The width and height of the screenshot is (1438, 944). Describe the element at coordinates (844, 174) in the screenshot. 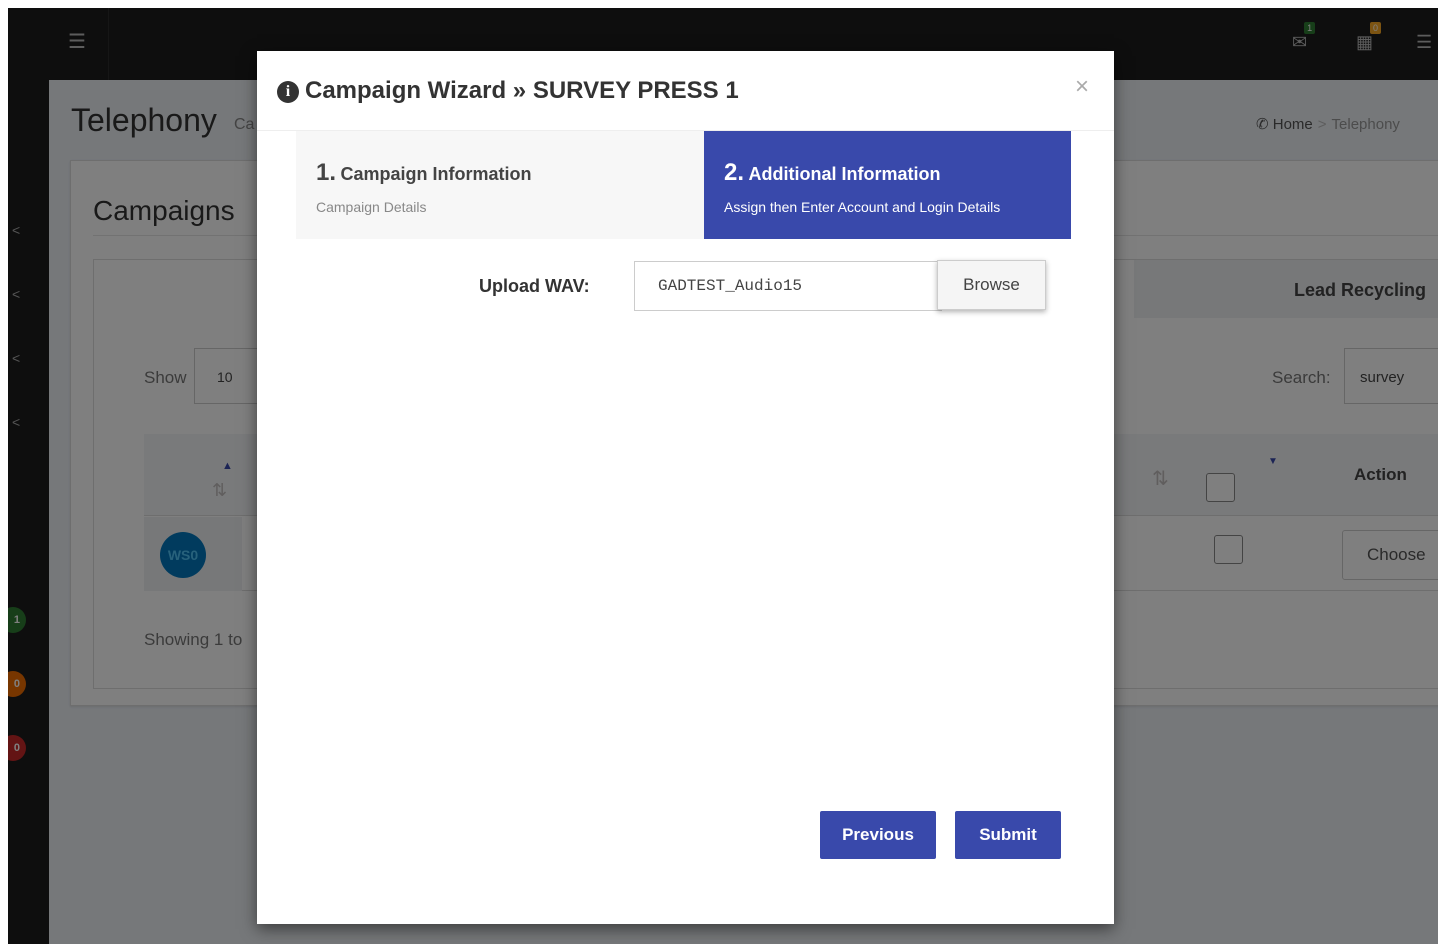

I see `step-title: Additional Information` at that location.